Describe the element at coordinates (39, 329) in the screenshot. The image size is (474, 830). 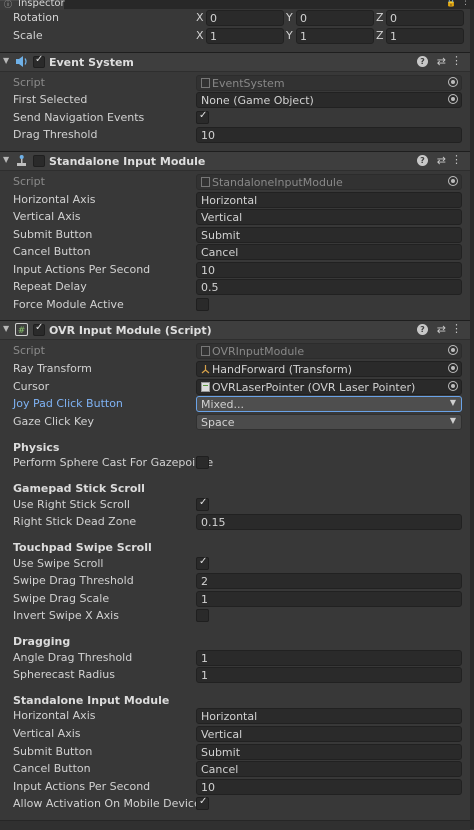
I see `ovr-enabled-checkbox: ✓` at that location.